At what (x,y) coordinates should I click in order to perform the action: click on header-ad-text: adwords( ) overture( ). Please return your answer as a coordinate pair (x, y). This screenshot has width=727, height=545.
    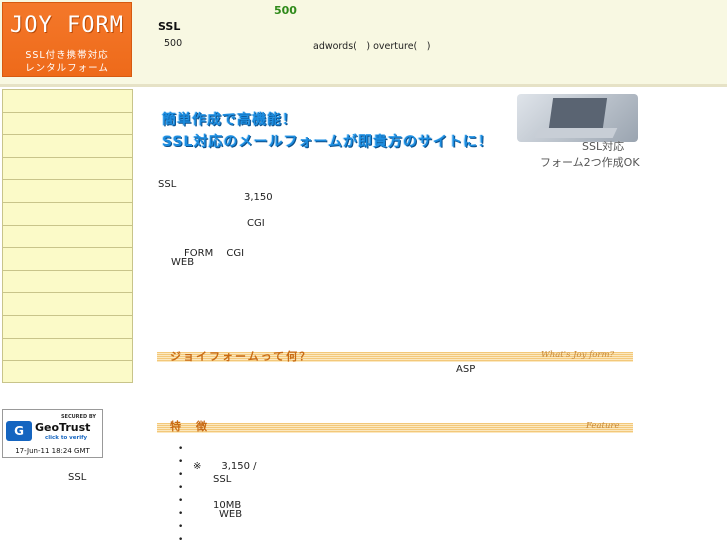
    Looking at the image, I should click on (372, 46).